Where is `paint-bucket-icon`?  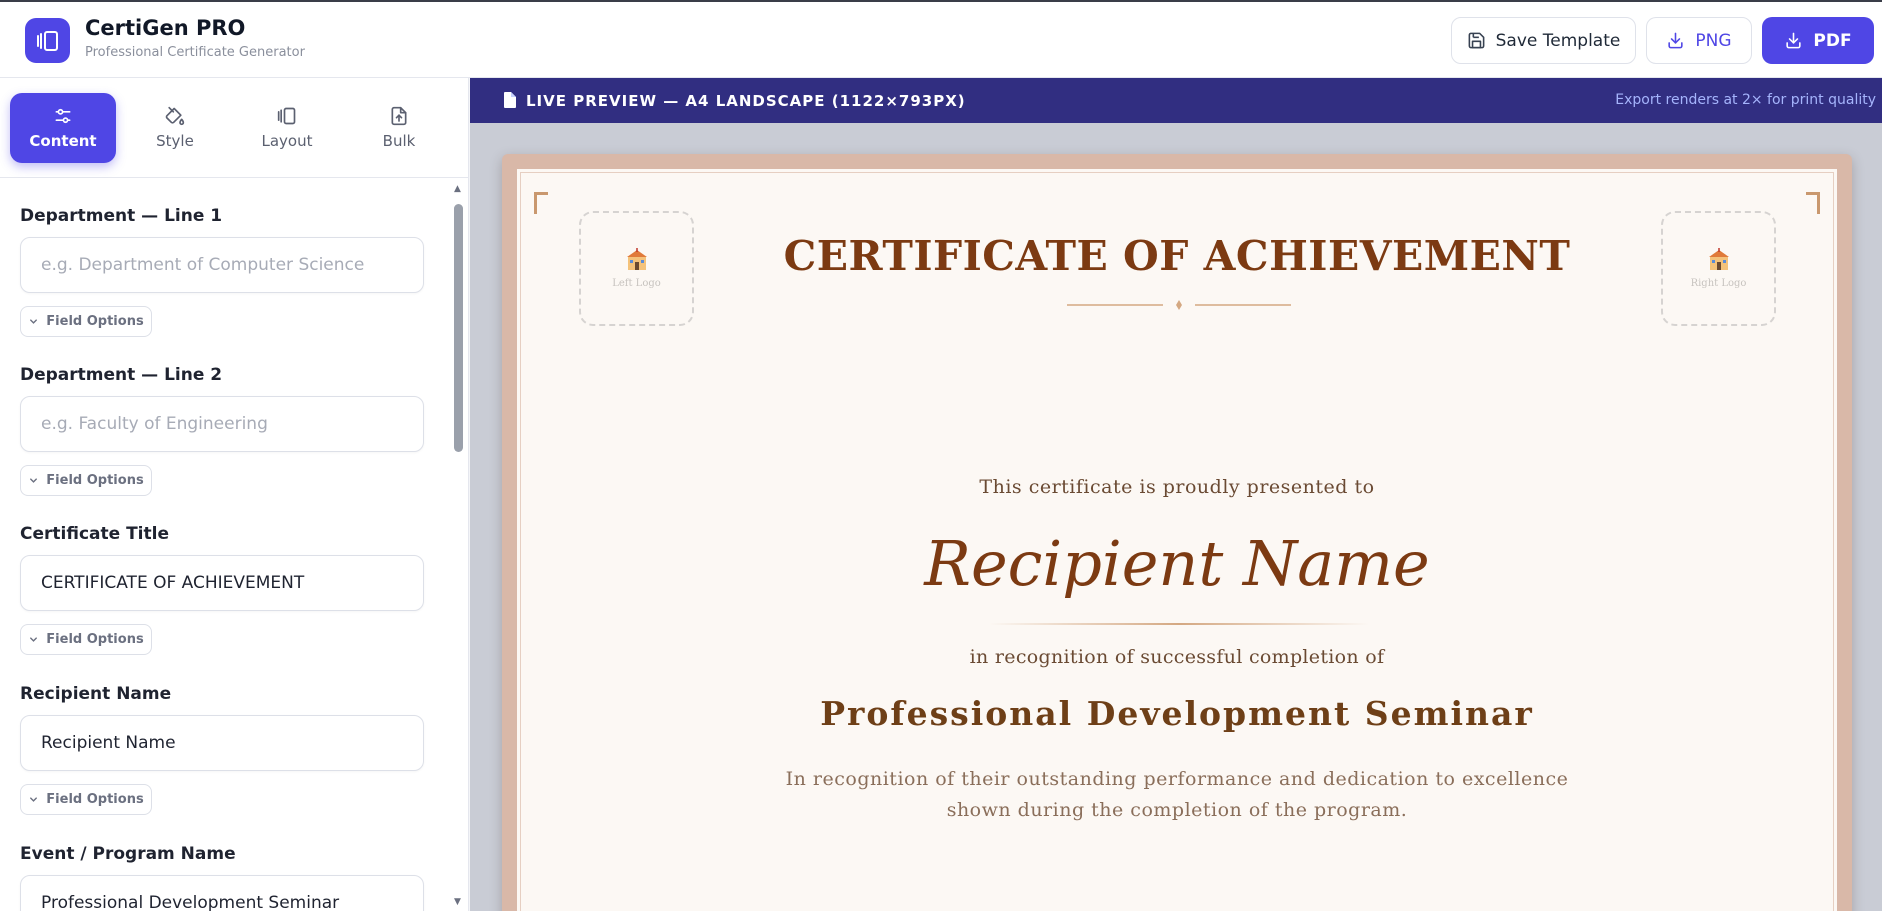 paint-bucket-icon is located at coordinates (175, 116).